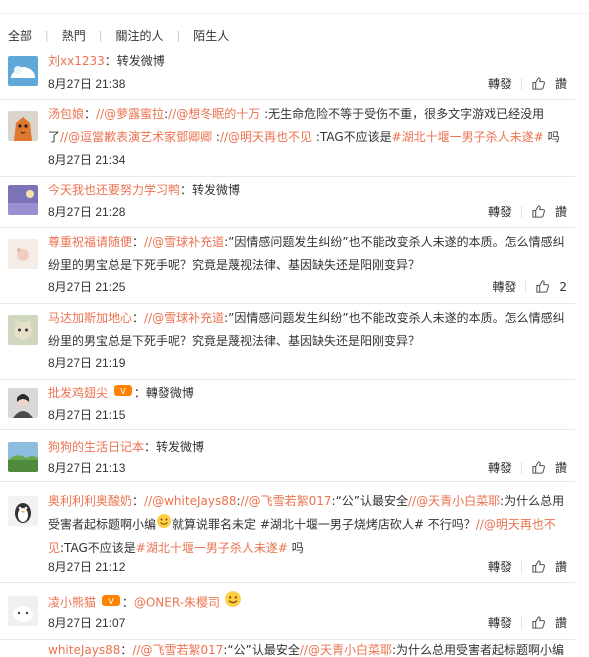 The width and height of the screenshot is (589, 657). Describe the element at coordinates (139, 35) in the screenshot. I see `tab-following: 關注的人` at that location.